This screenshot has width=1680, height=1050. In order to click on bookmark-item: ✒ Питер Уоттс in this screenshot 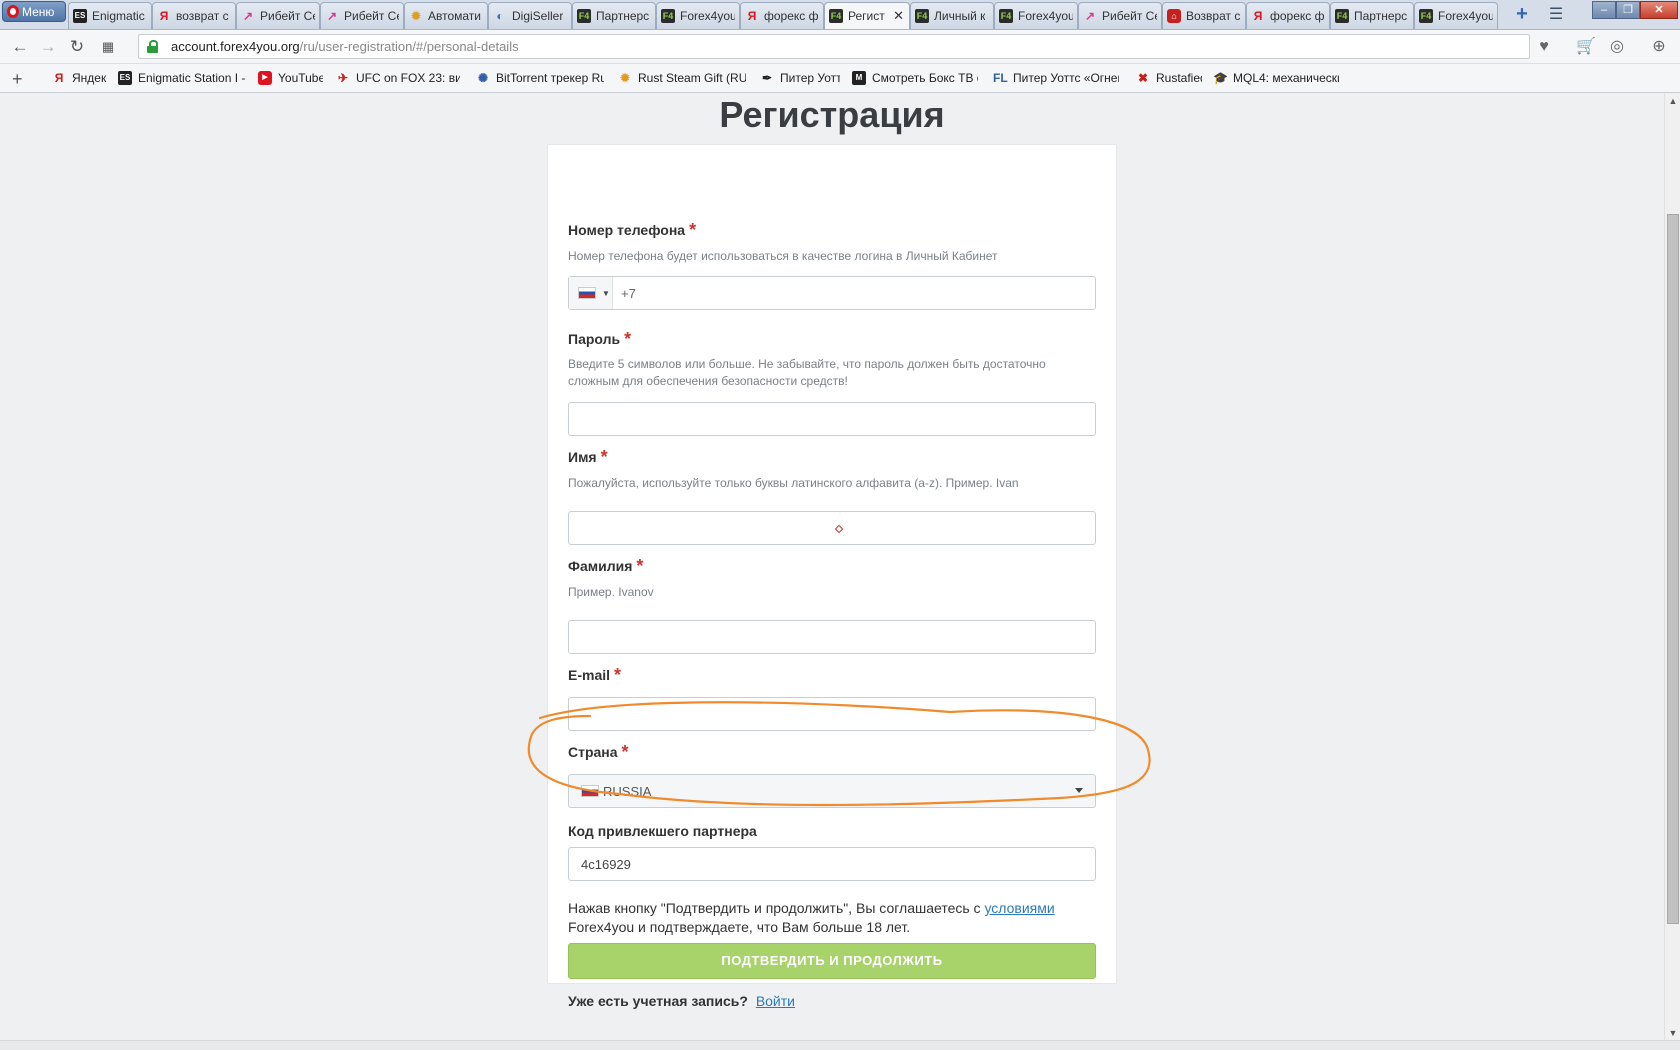, I will do `click(800, 78)`.